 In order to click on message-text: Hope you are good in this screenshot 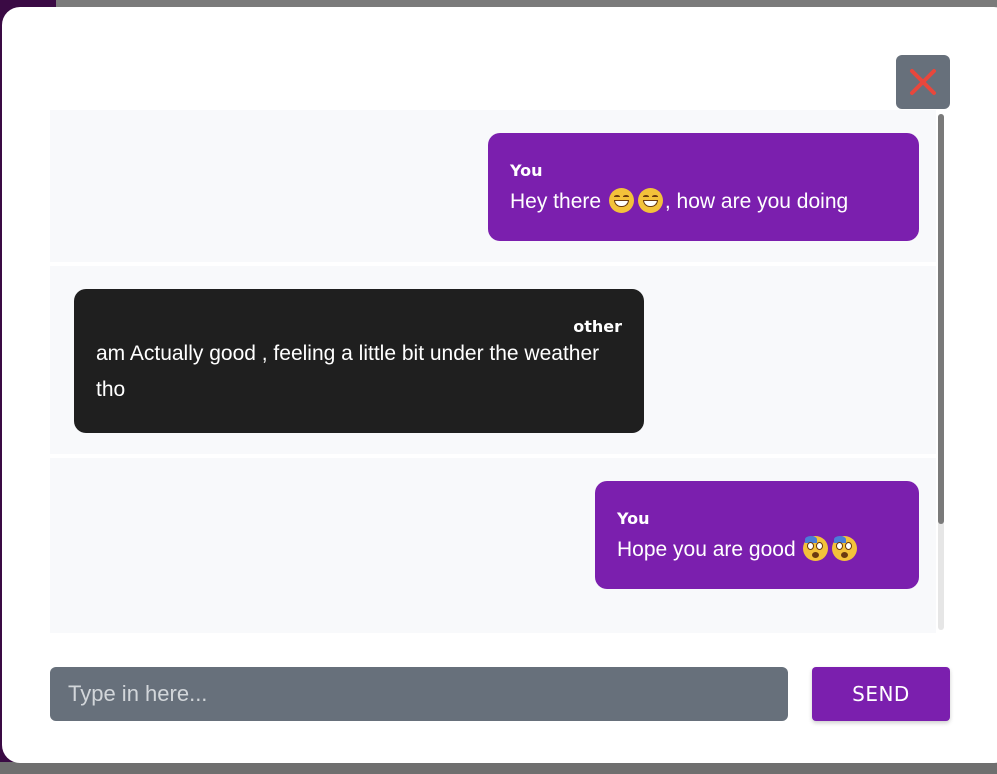, I will do `click(757, 550)`.